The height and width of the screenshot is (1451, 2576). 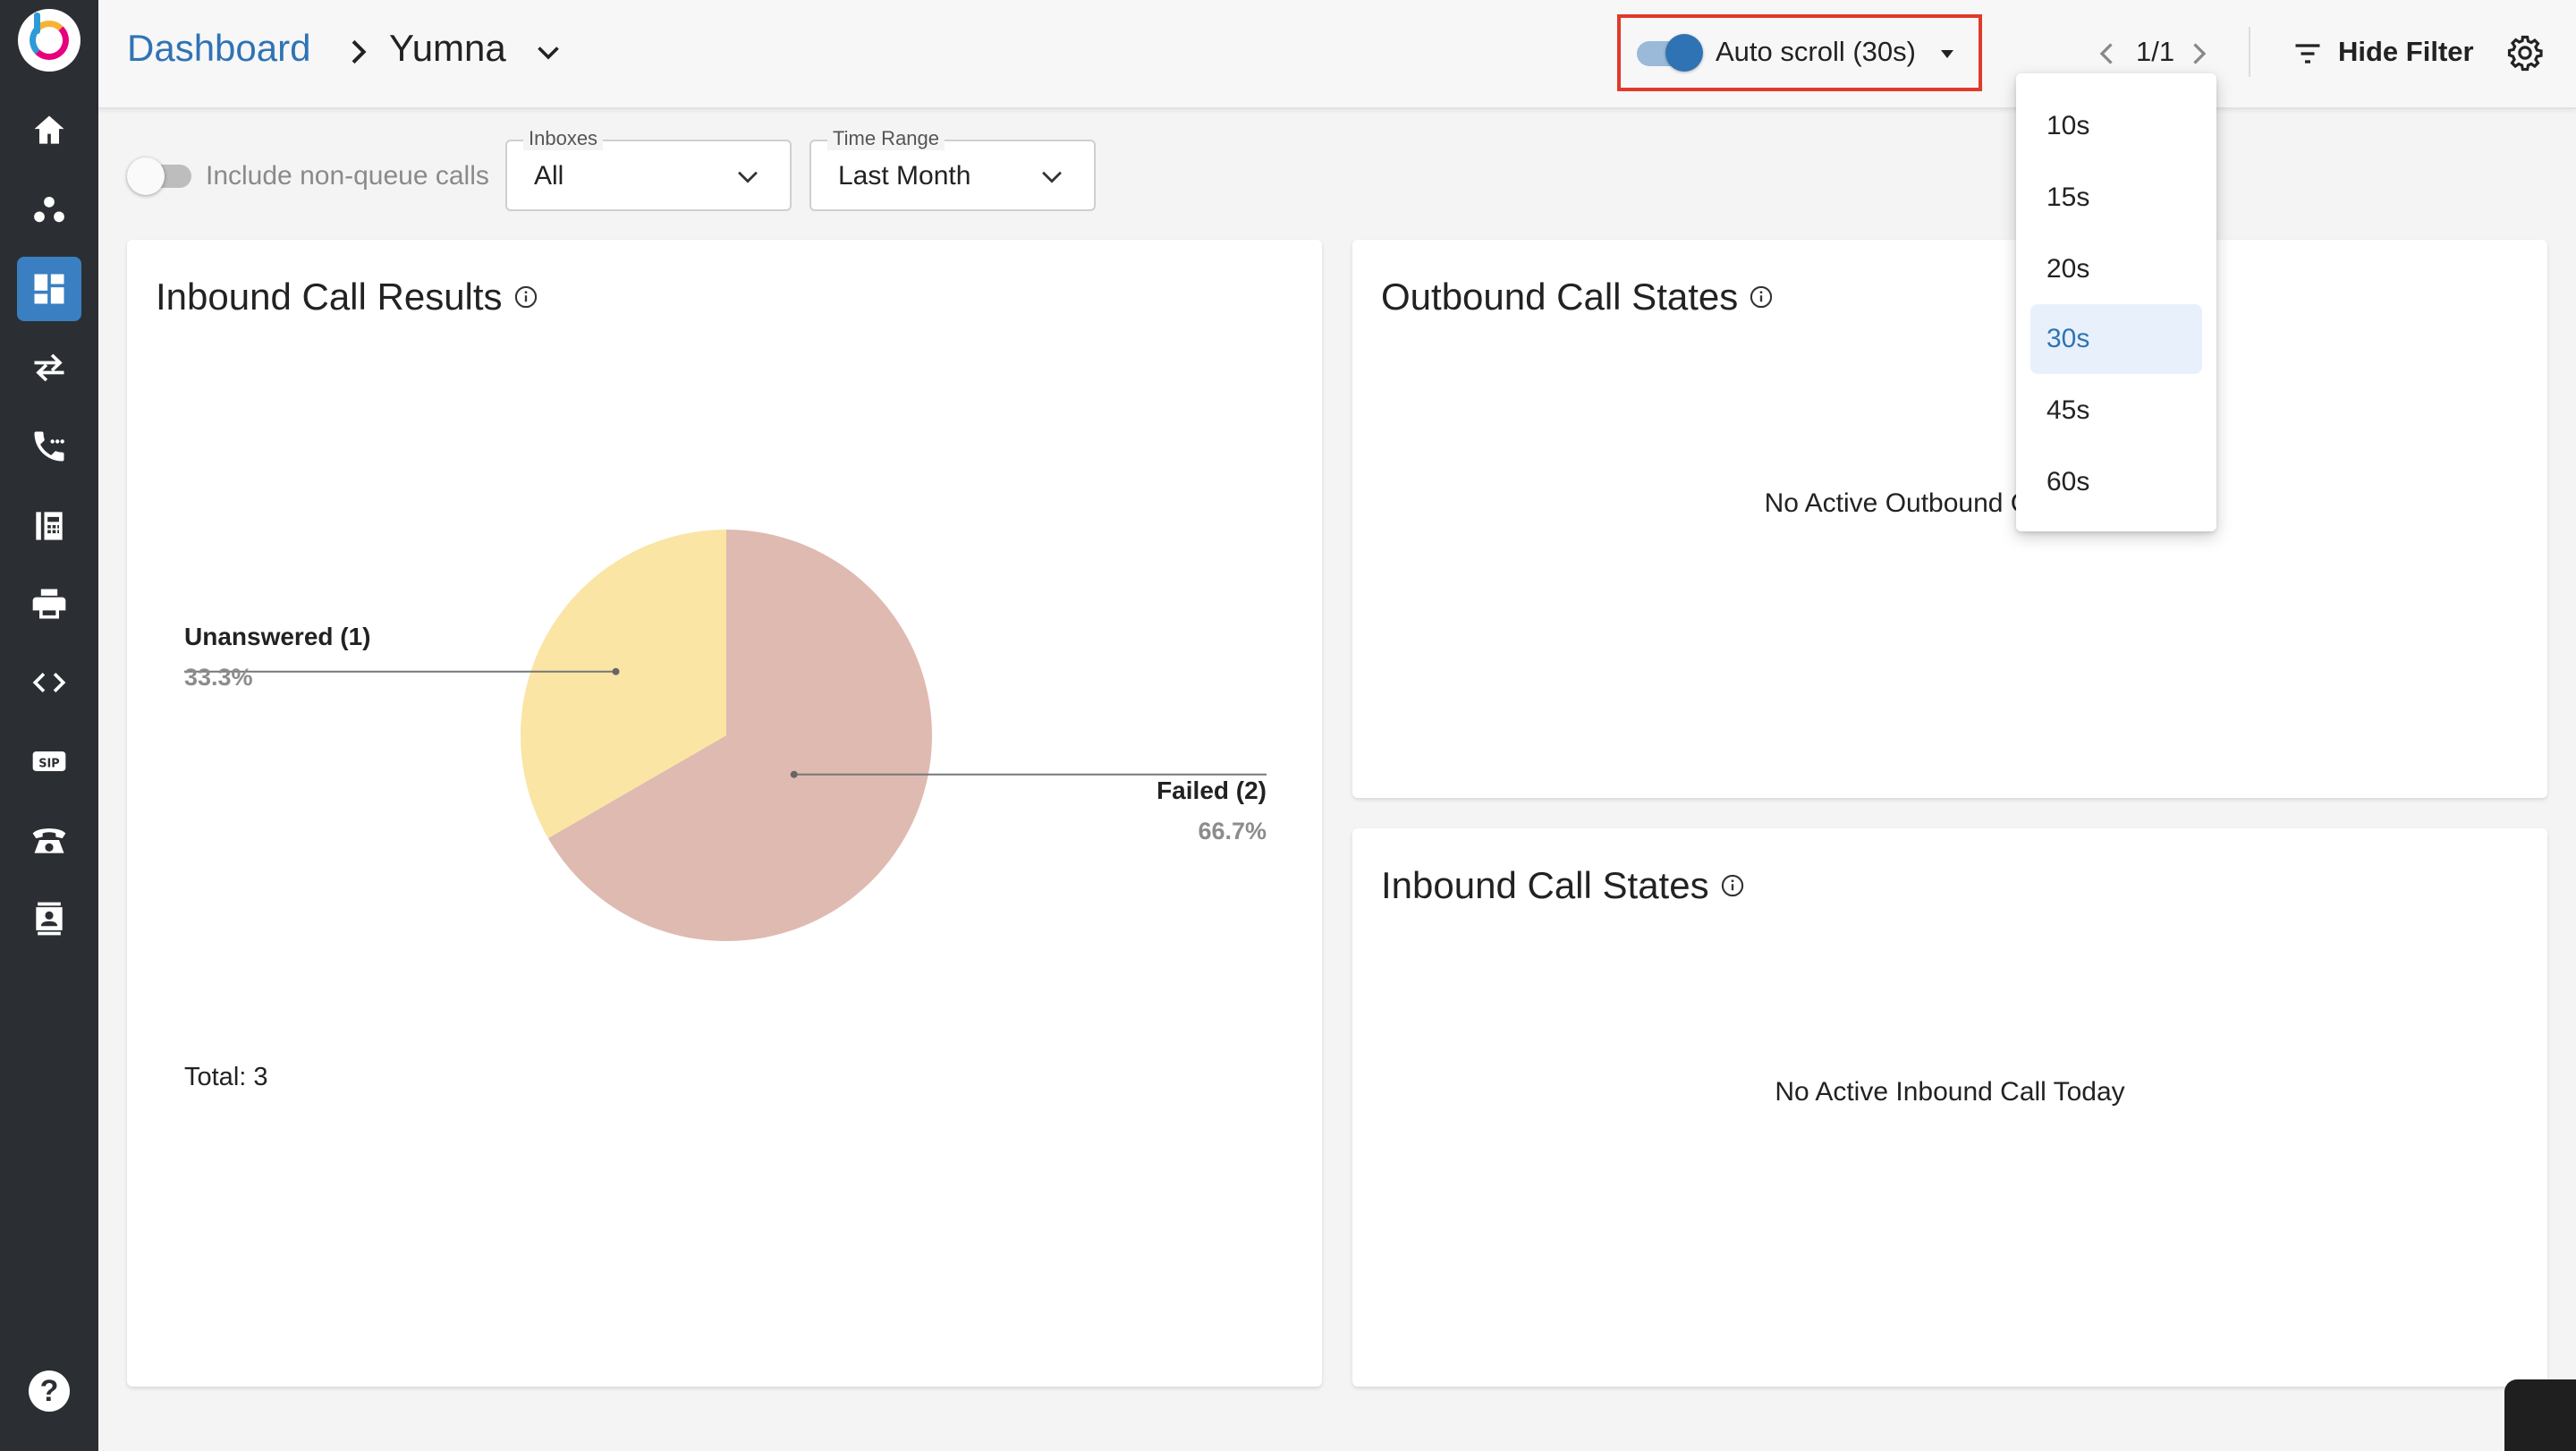 I want to click on dashboard-selector-label: Yumna, so click(x=447, y=48).